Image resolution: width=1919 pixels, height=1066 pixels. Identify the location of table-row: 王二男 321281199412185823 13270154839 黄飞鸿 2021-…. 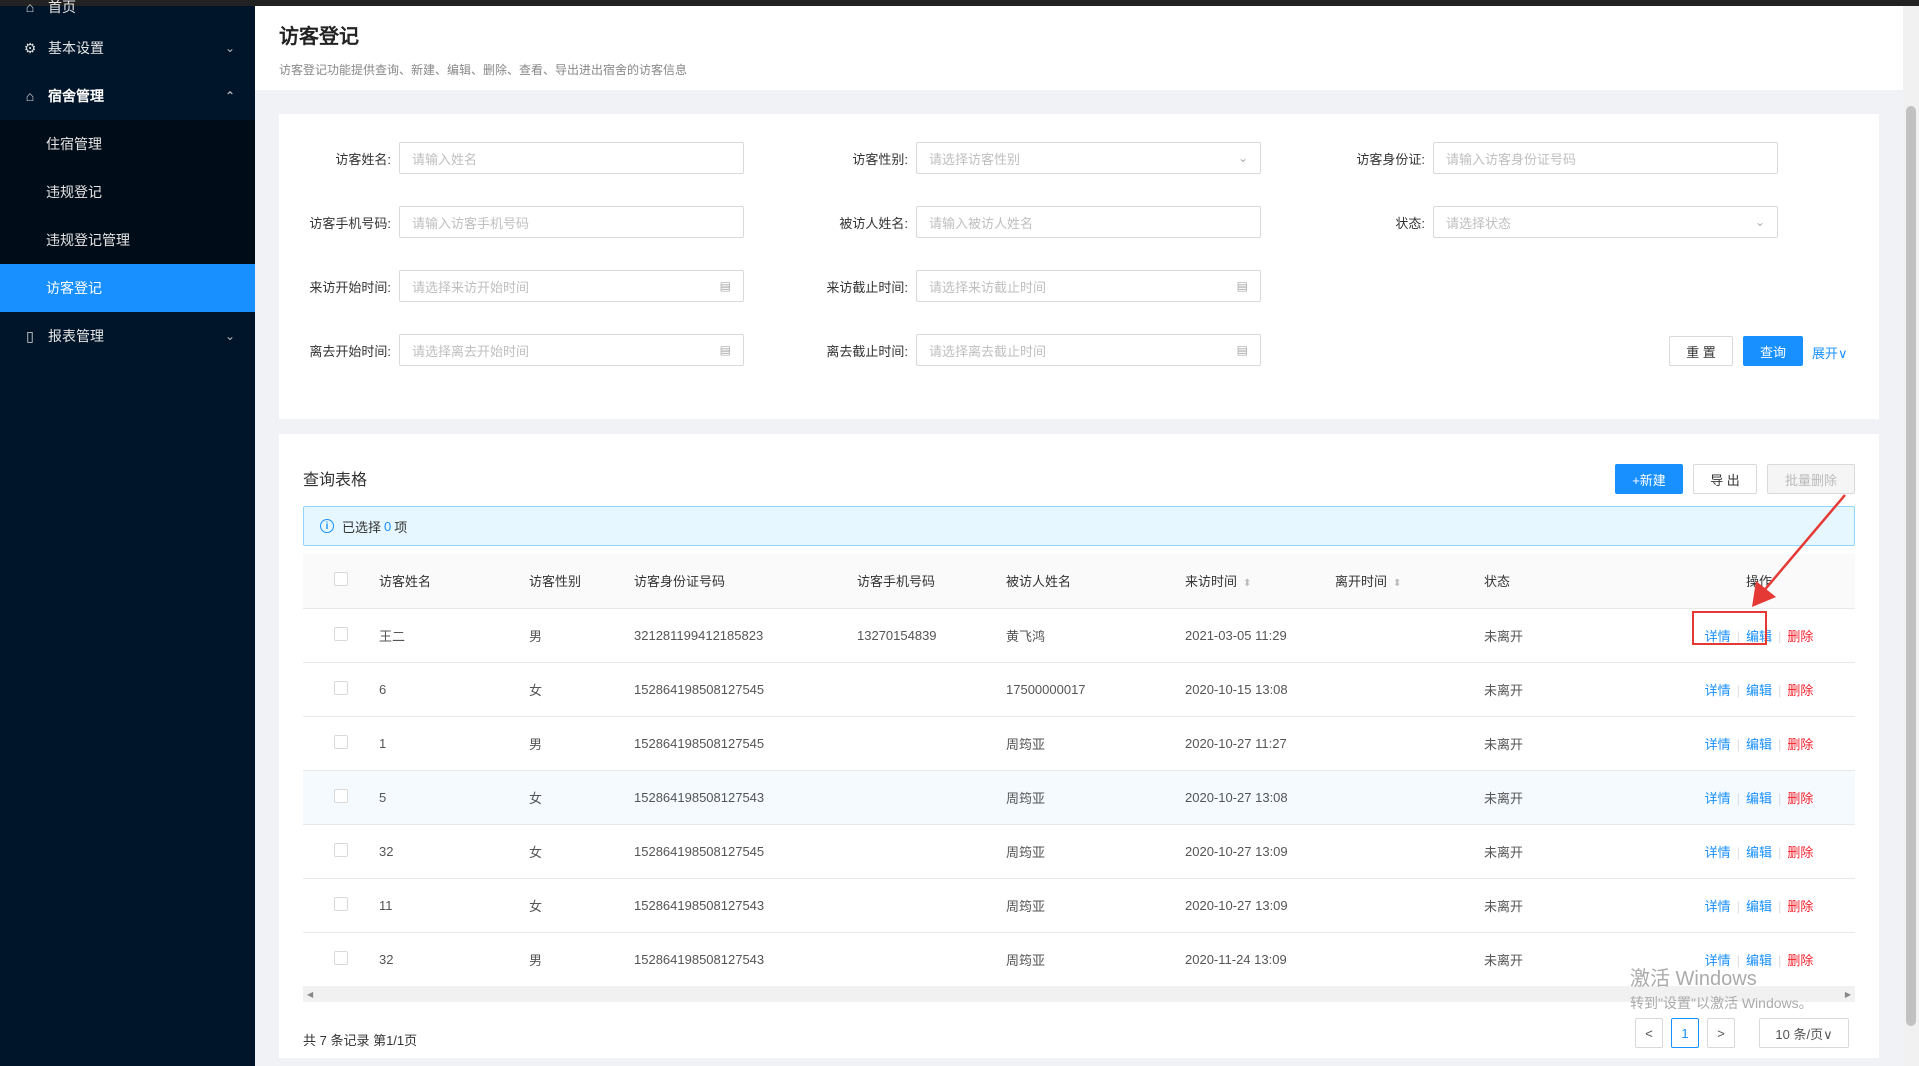
(1079, 635).